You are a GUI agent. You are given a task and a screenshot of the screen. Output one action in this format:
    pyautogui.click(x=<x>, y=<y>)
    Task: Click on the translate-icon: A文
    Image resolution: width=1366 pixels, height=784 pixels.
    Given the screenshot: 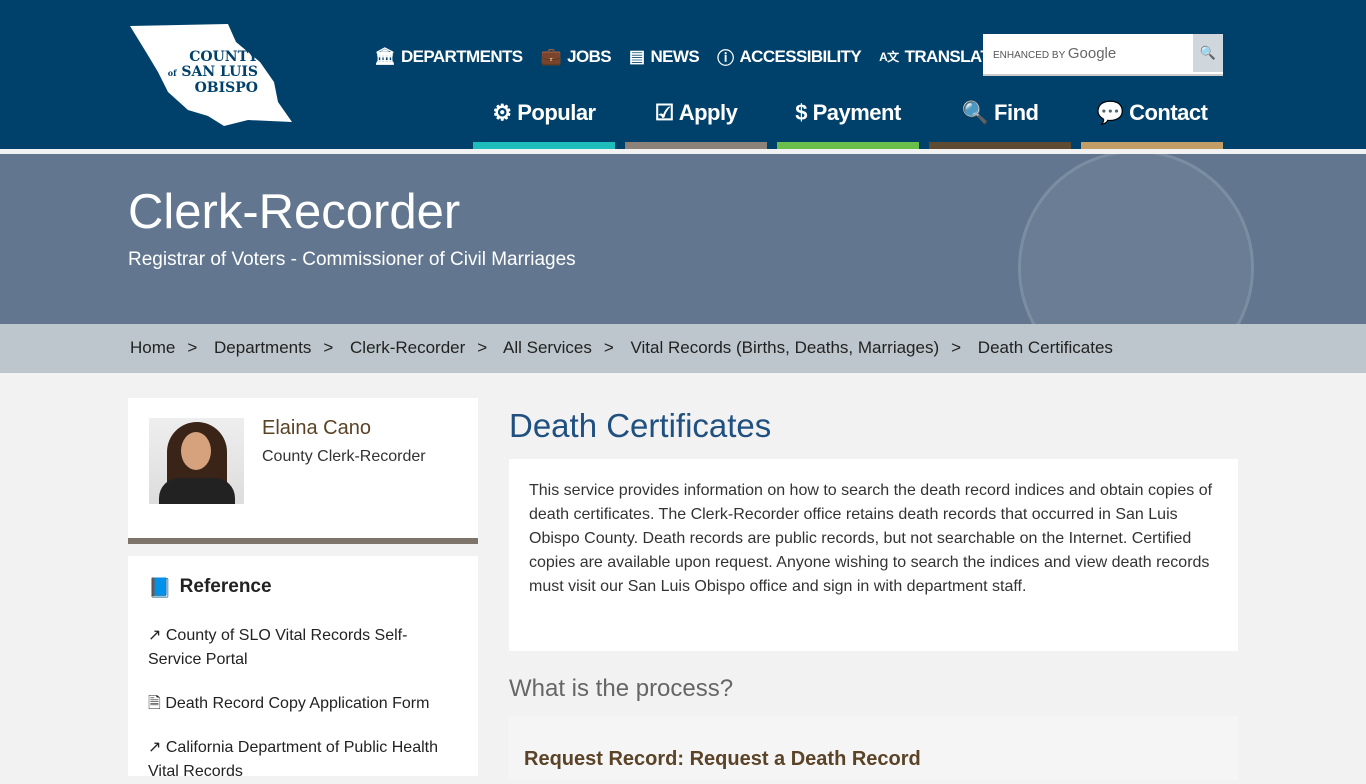 What is the action you would take?
    pyautogui.click(x=889, y=57)
    